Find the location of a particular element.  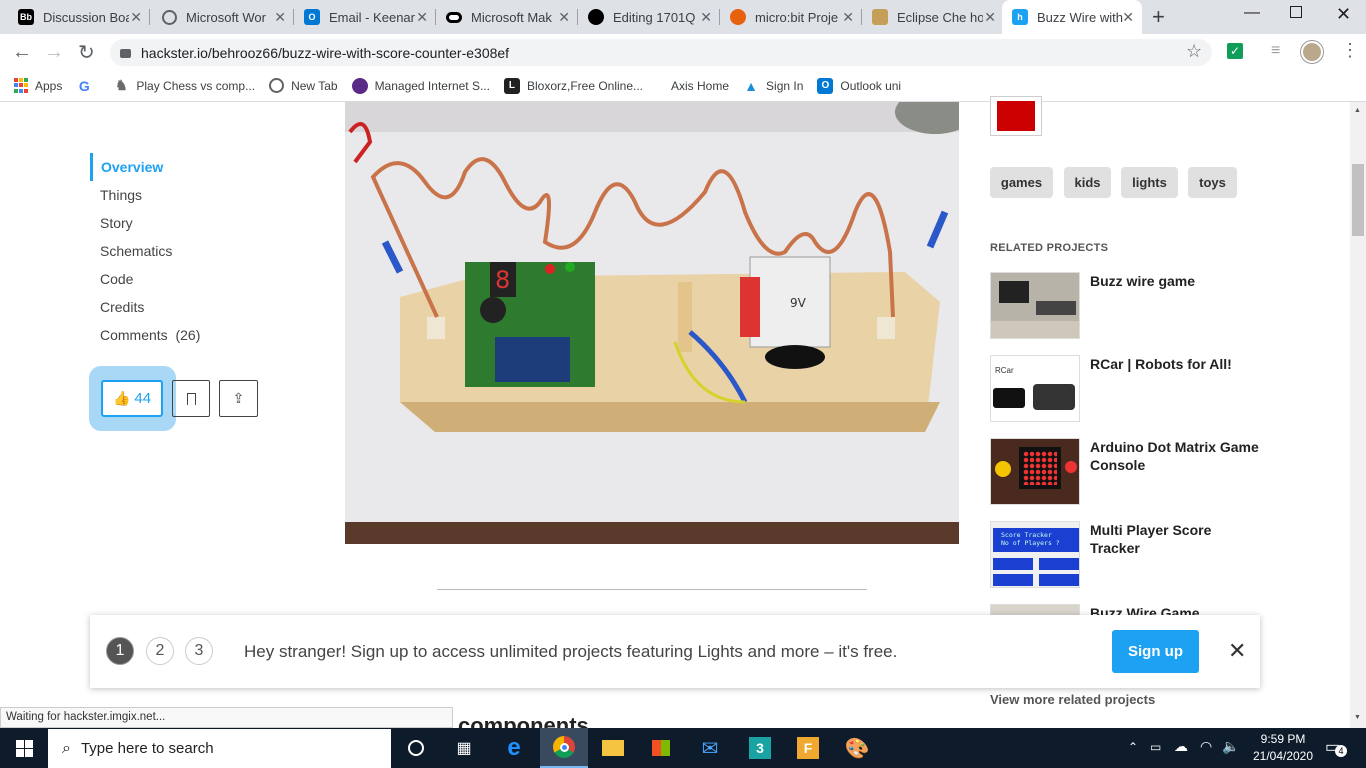

close-banner-icon: ✕ is located at coordinates (1237, 651).